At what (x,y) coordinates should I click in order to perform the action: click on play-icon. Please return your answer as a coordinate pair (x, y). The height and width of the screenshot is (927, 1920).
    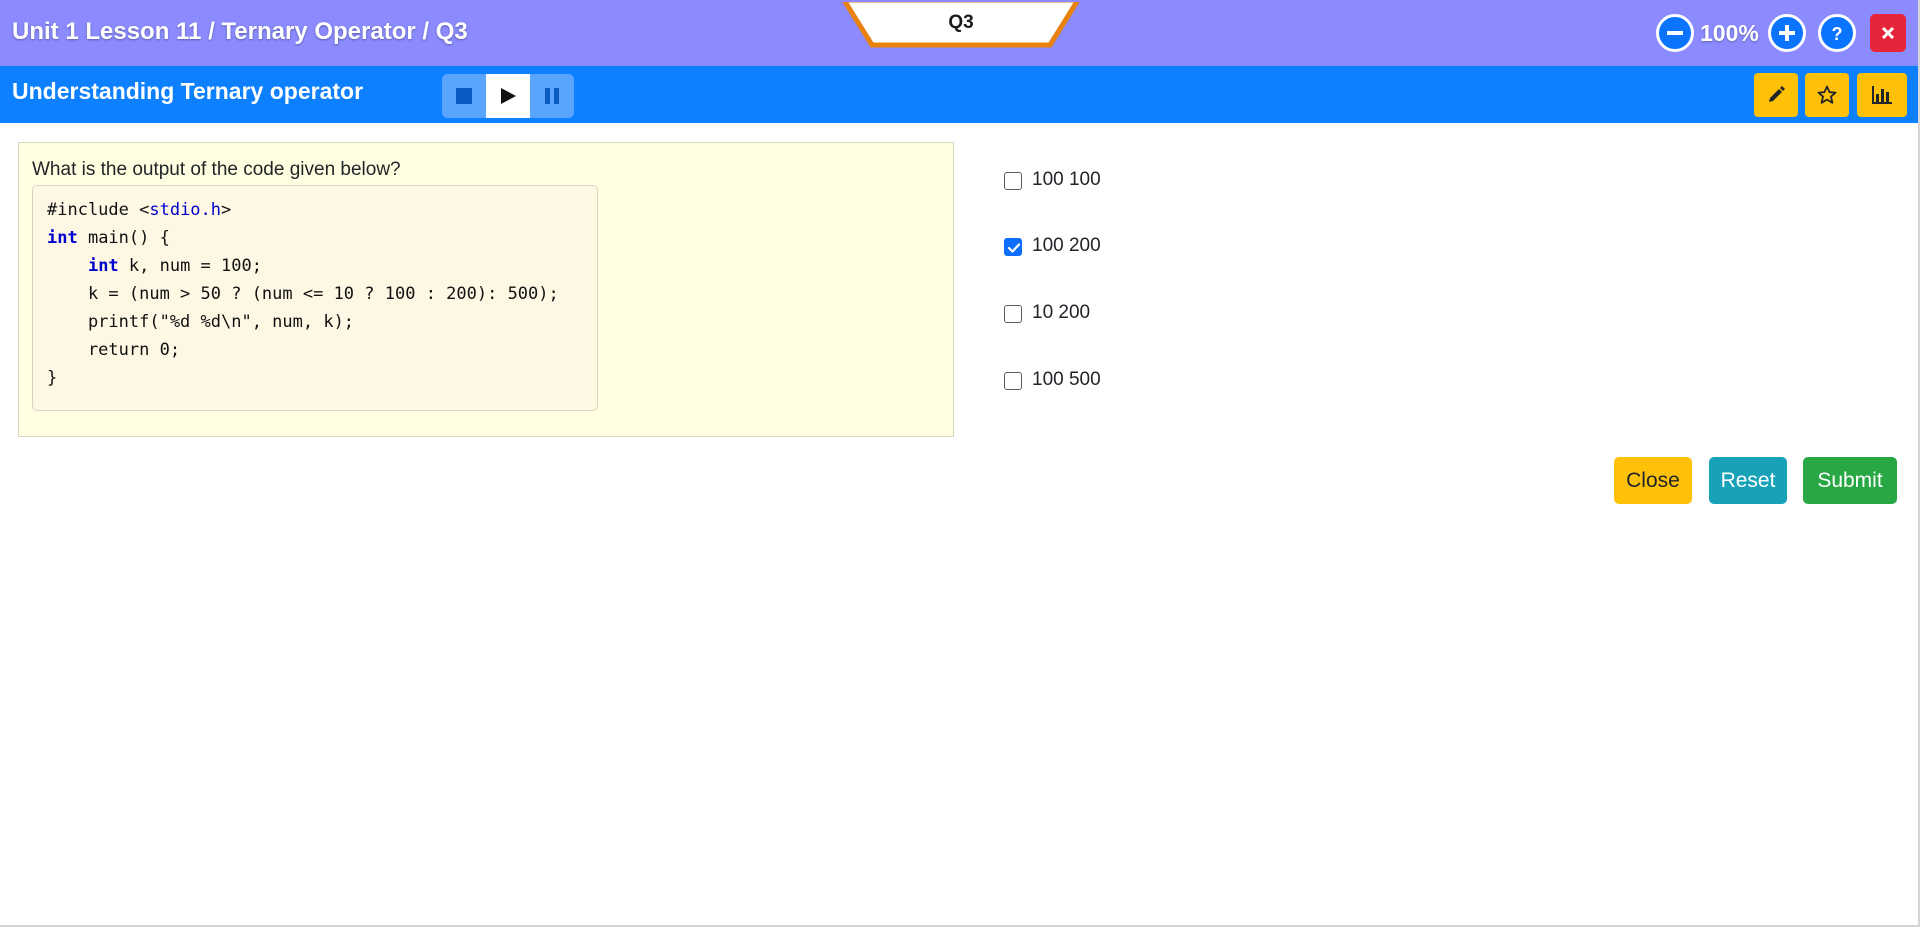
    Looking at the image, I should click on (508, 96).